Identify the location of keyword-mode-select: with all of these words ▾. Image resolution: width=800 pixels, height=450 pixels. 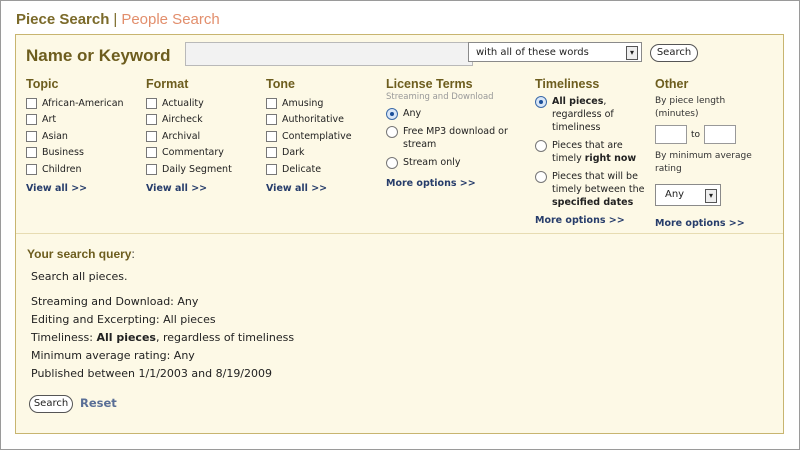
(555, 52).